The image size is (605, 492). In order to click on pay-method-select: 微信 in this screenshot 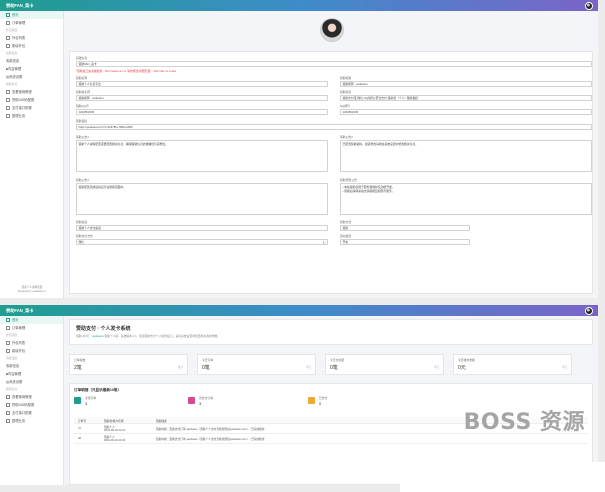, I will do `click(202, 242)`.